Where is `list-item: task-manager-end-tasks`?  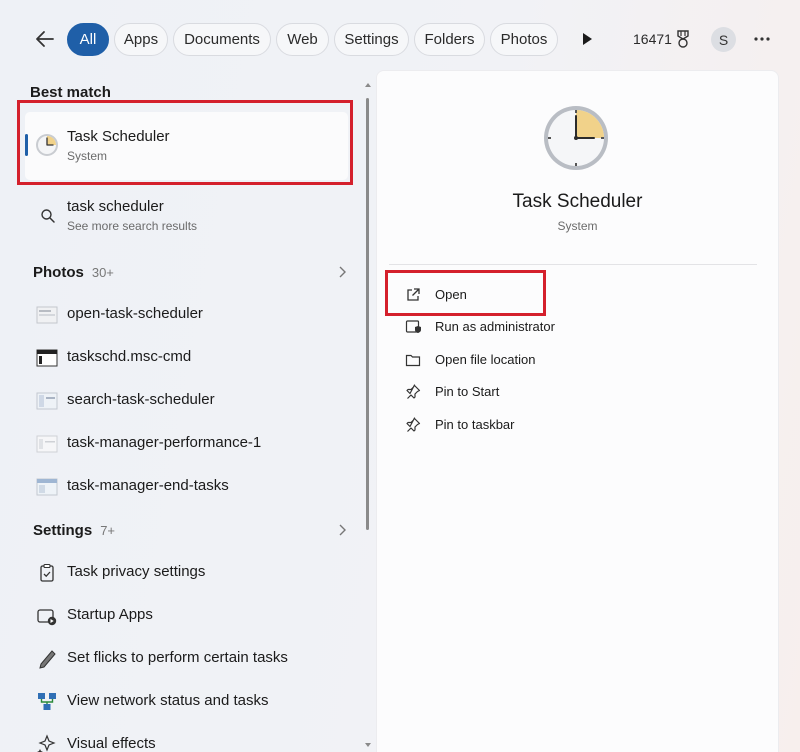
list-item: task-manager-end-tasks is located at coordinates (196, 487).